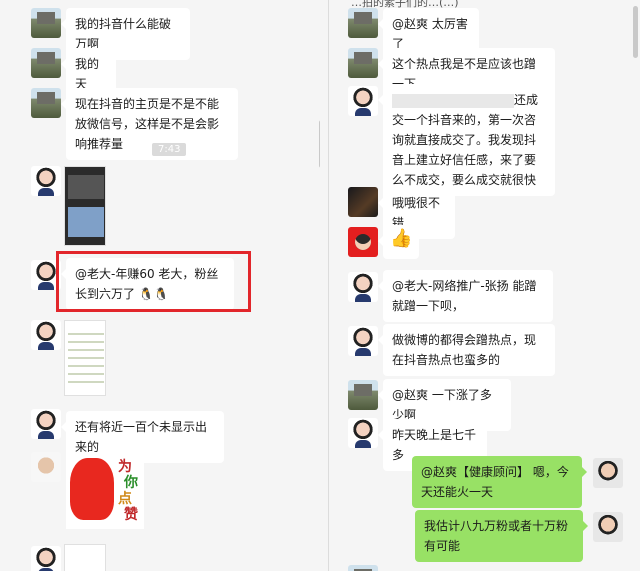 This screenshot has height=571, width=640. What do you see at coordinates (131, 515) in the screenshot?
I see `sticker-text: 赞` at bounding box center [131, 515].